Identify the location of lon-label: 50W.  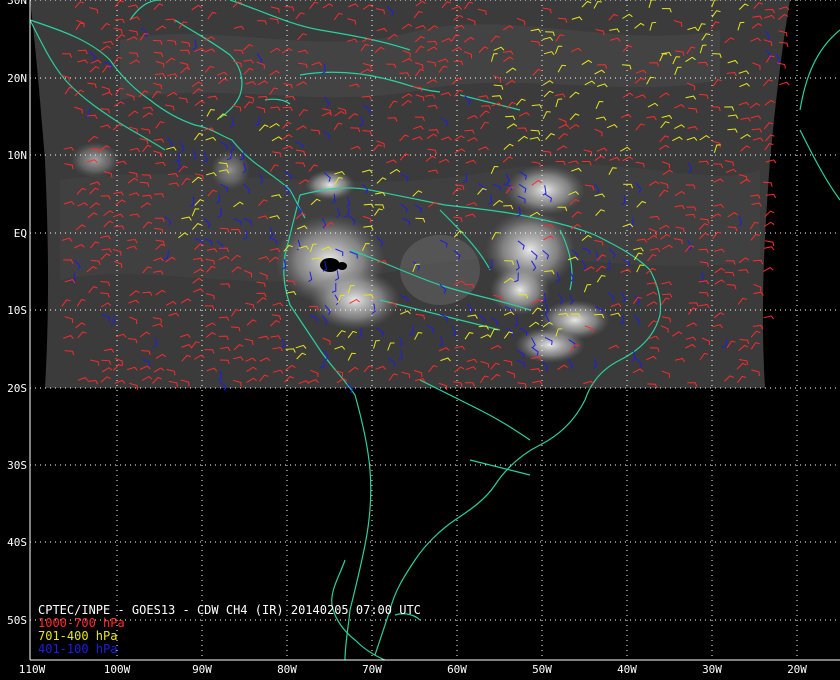
(542, 669).